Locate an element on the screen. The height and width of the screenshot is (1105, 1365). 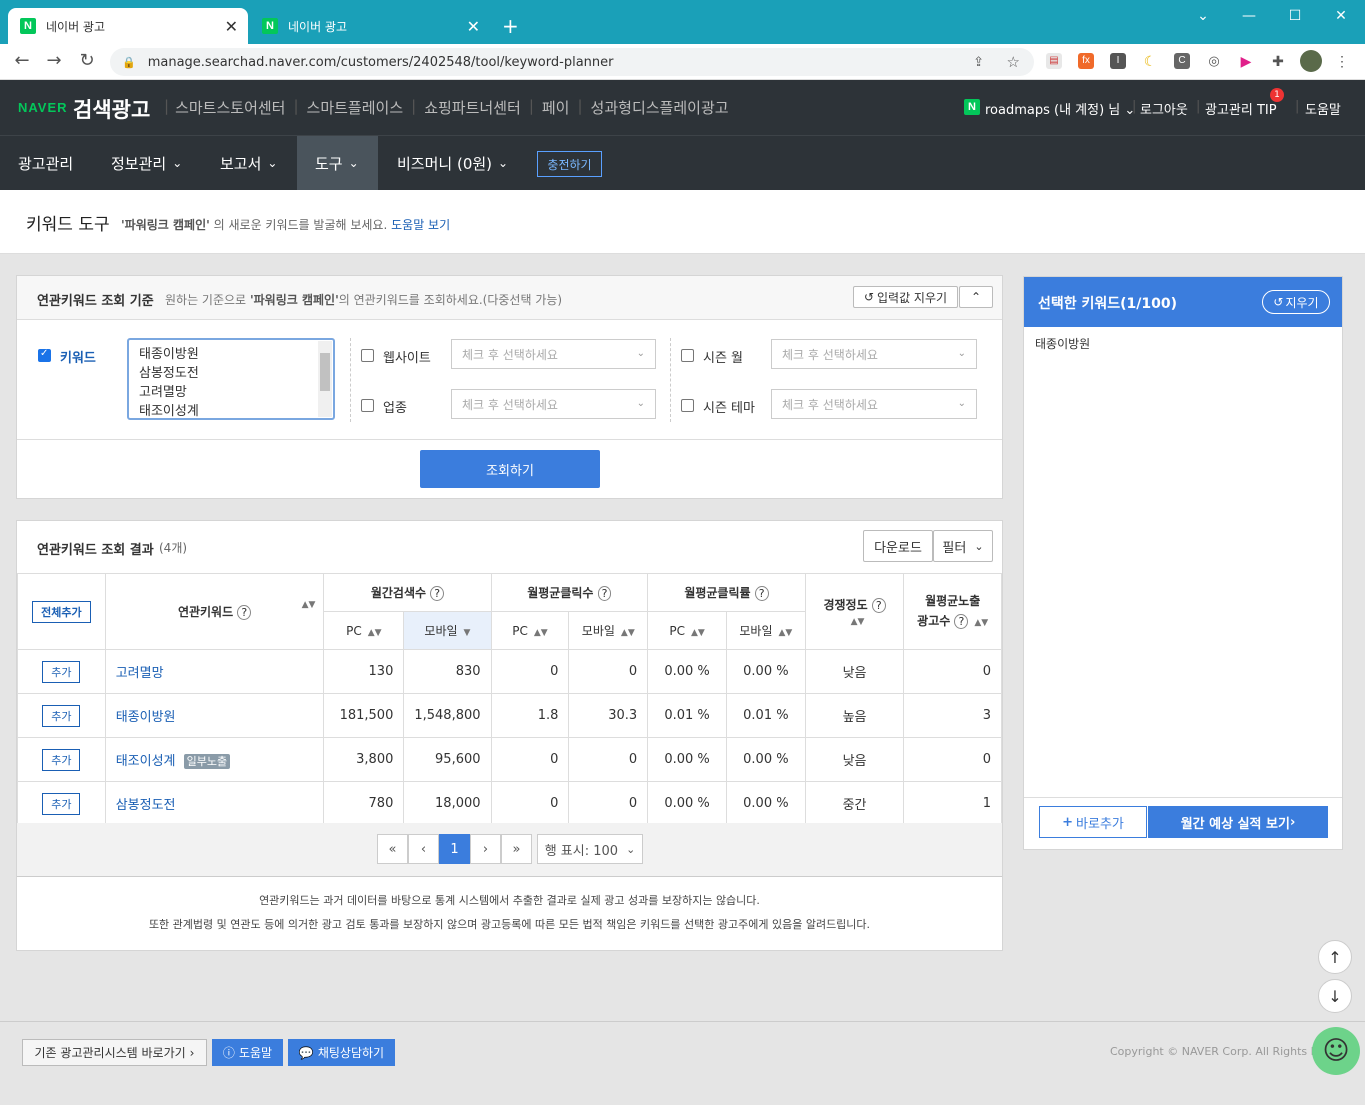
help-link: 도움말 보기 is located at coordinates (420, 225).